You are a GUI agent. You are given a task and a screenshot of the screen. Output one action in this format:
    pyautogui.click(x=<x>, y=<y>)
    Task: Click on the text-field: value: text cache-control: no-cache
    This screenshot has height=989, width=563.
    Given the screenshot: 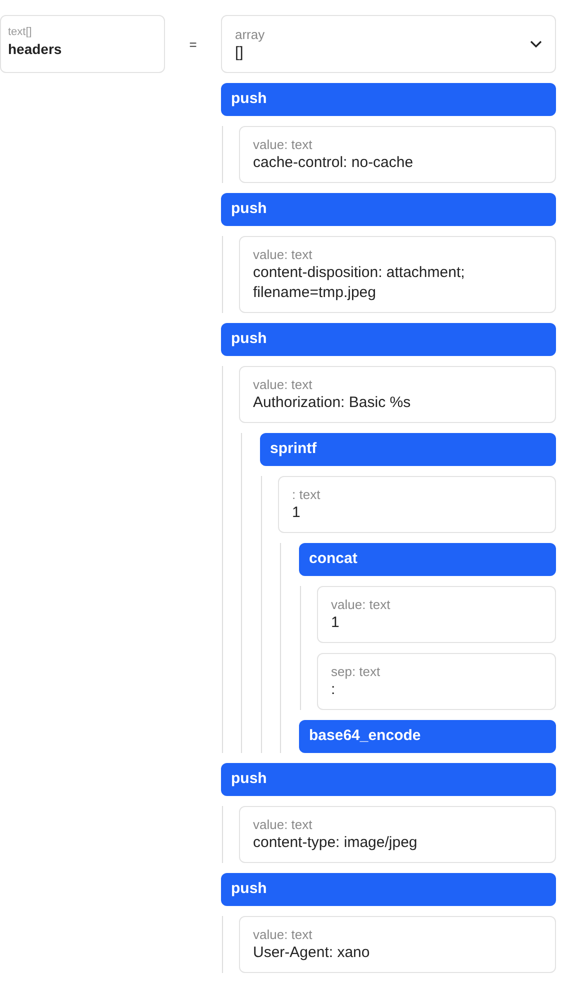 What is the action you would take?
    pyautogui.click(x=397, y=154)
    